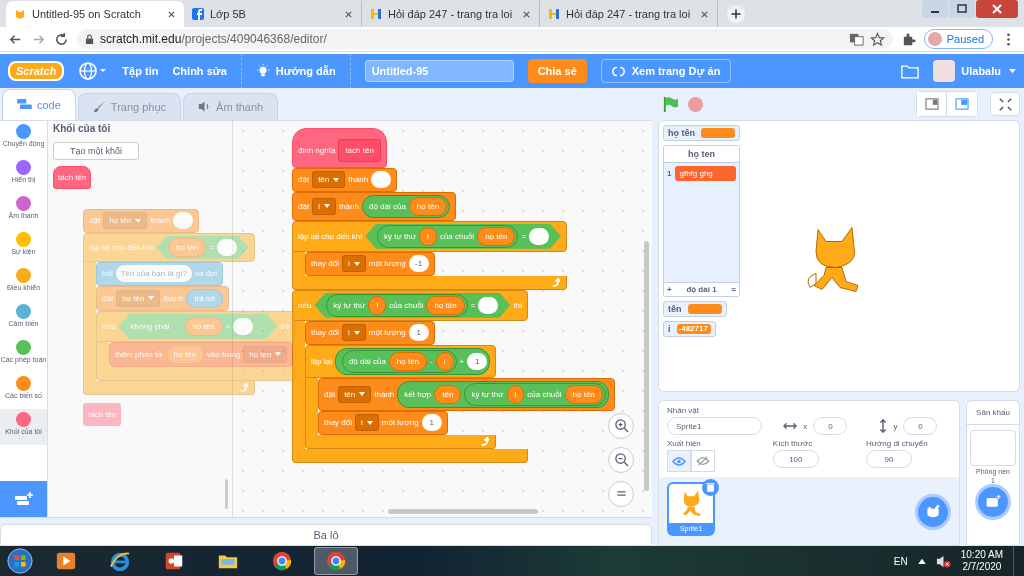 The height and width of the screenshot is (576, 1024). What do you see at coordinates (93, 71) in the screenshot?
I see `globe-icon` at bounding box center [93, 71].